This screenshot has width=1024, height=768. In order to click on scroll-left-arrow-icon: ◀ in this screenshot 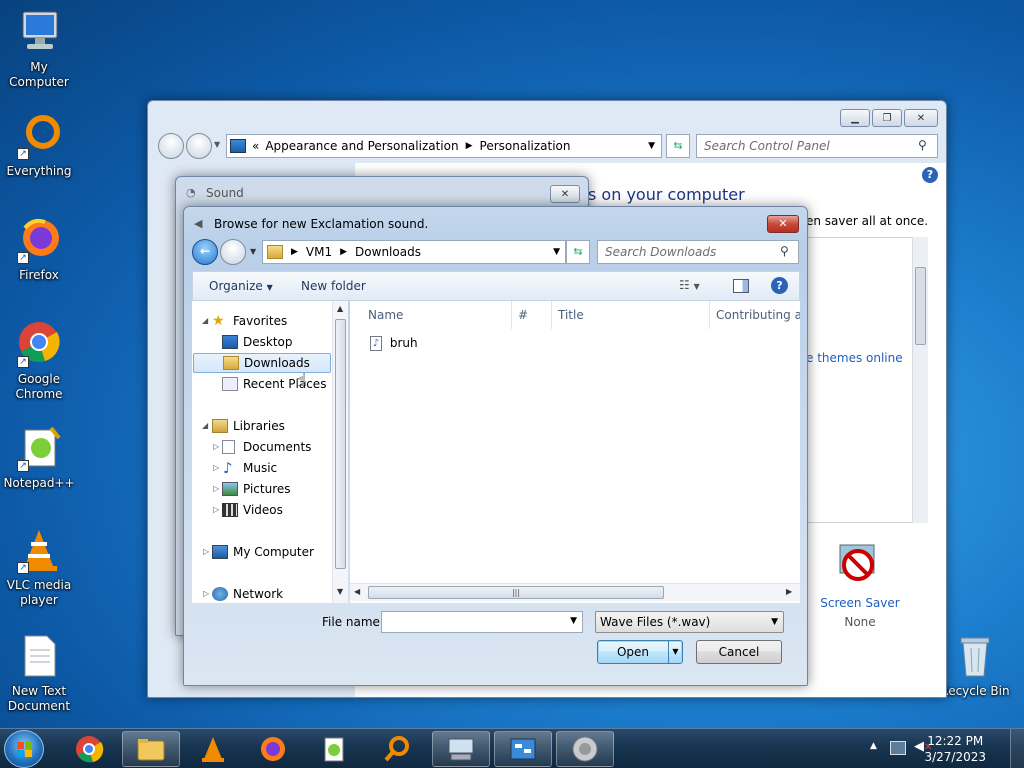, I will do `click(357, 591)`.